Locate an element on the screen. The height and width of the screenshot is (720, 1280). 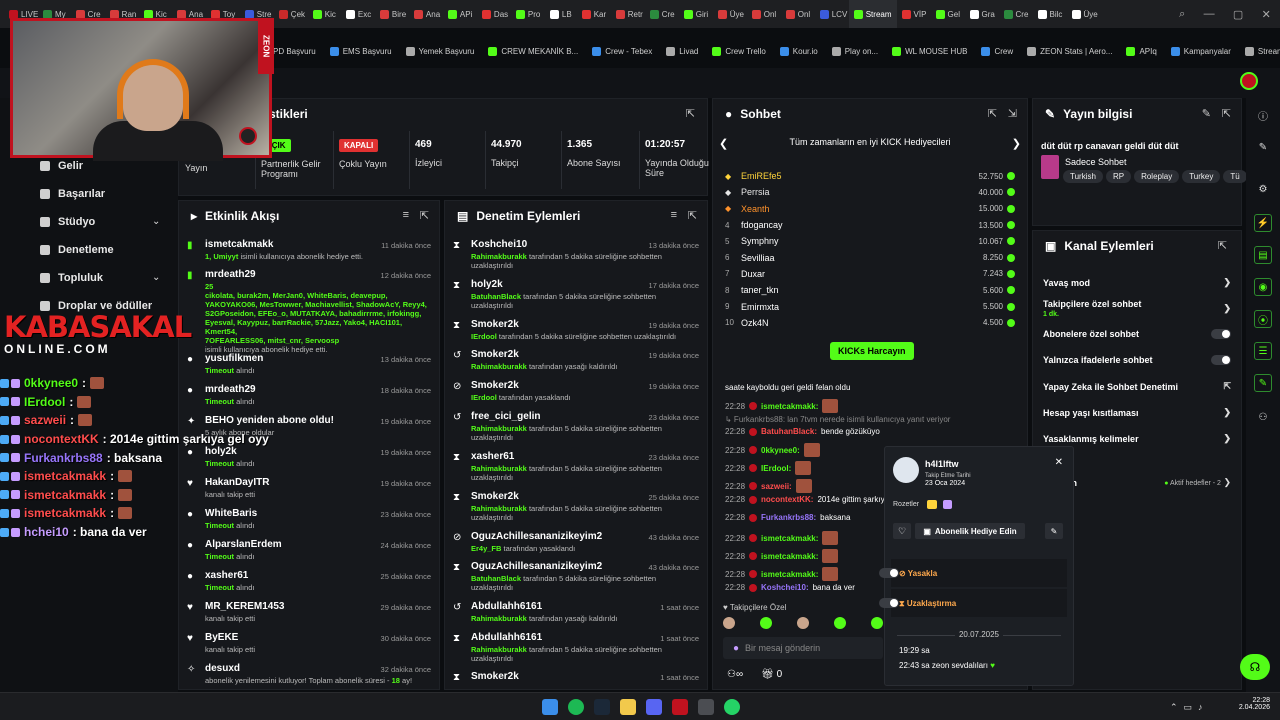
bookmark: APIq is located at coordinates (1141, 51).